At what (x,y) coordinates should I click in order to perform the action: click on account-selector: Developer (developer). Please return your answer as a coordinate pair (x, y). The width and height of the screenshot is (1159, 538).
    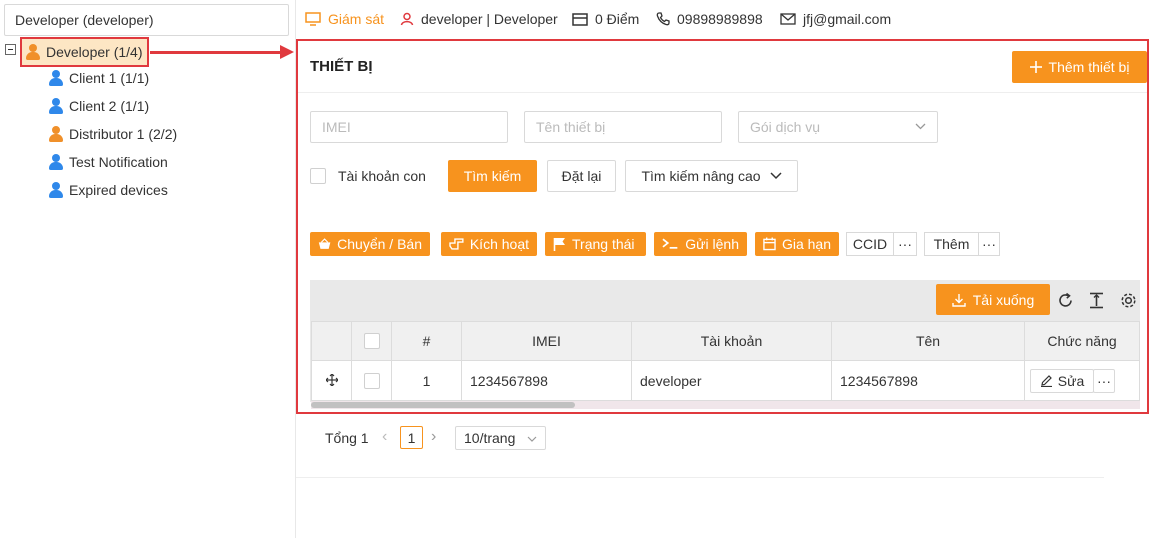
    Looking at the image, I should click on (146, 20).